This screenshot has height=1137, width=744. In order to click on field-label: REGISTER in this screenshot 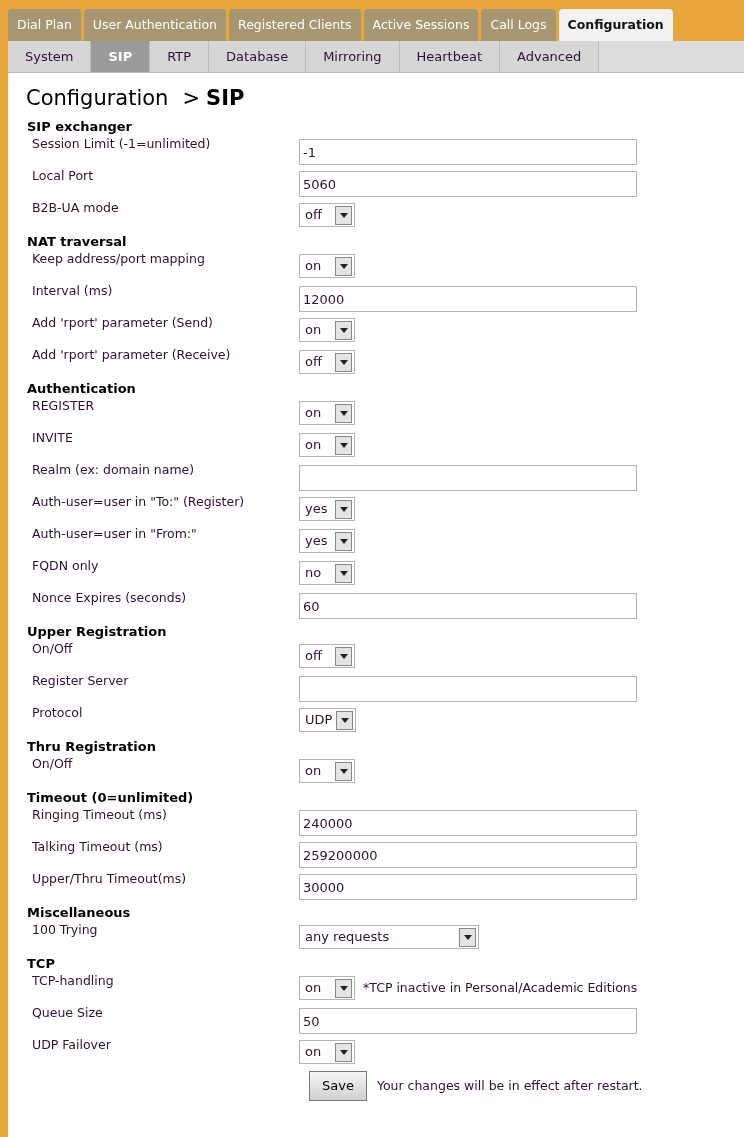, I will do `click(63, 406)`.